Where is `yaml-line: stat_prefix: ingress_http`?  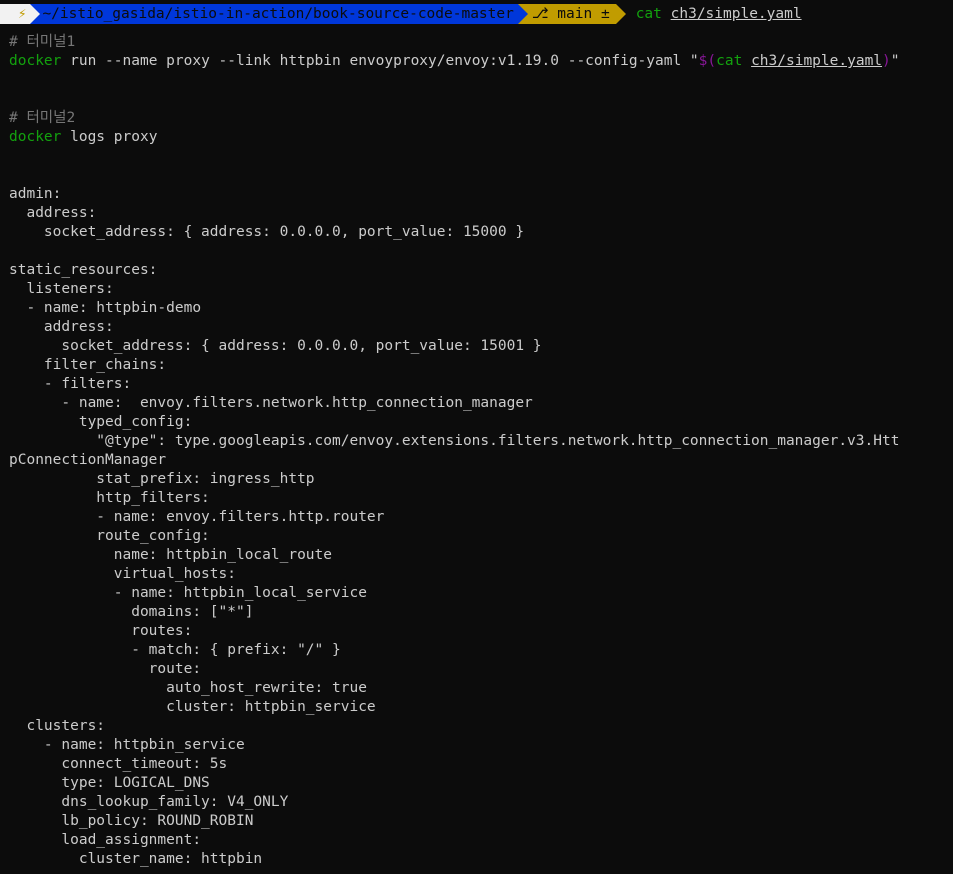 yaml-line: stat_prefix: ingress_http is located at coordinates (162, 479).